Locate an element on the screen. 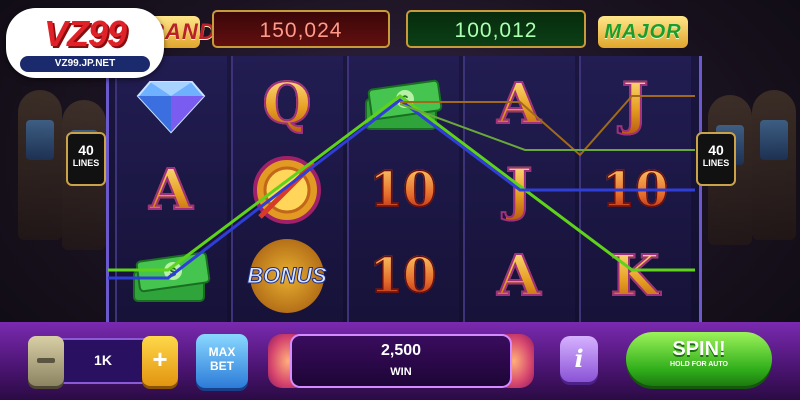 Image resolution: width=800 pixels, height=400 pixels. spin-subtitle: HOLD FOR AUTO is located at coordinates (699, 364).